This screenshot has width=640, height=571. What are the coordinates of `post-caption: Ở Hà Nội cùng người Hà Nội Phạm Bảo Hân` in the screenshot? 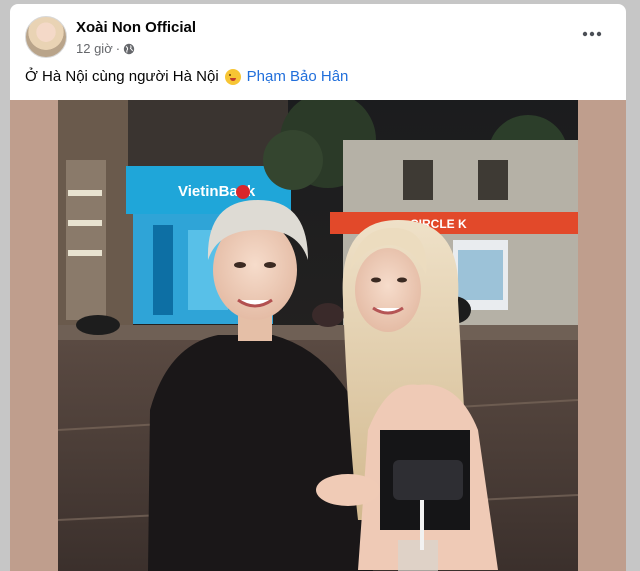 It's located at (186, 76).